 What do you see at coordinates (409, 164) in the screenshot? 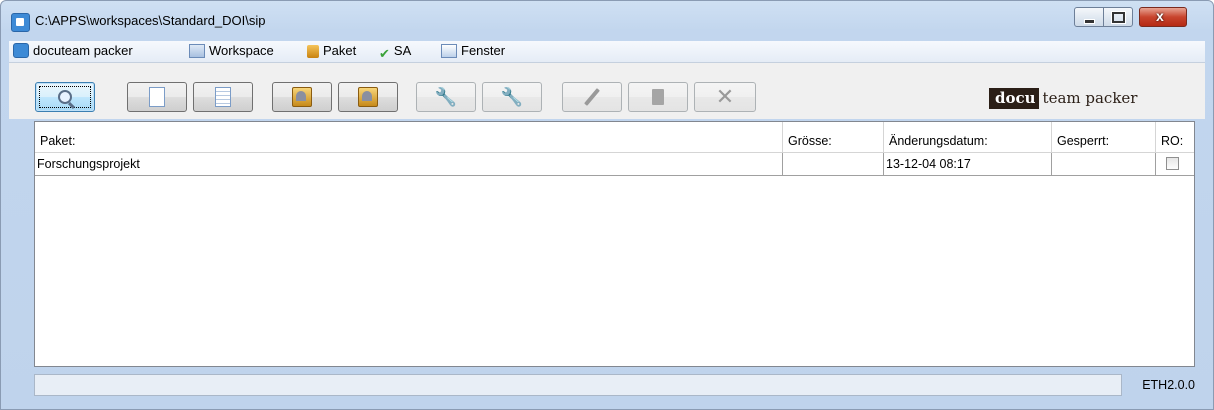
I see `cell-paket: Forschungsprojekt` at bounding box center [409, 164].